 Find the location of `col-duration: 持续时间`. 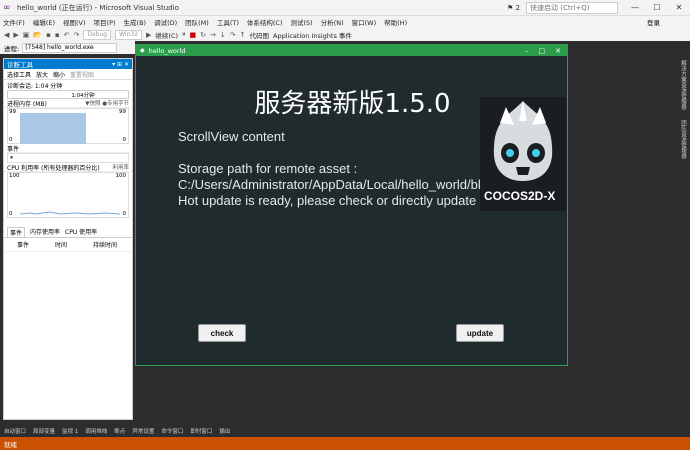

col-duration: 持续时间 is located at coordinates (102, 244).